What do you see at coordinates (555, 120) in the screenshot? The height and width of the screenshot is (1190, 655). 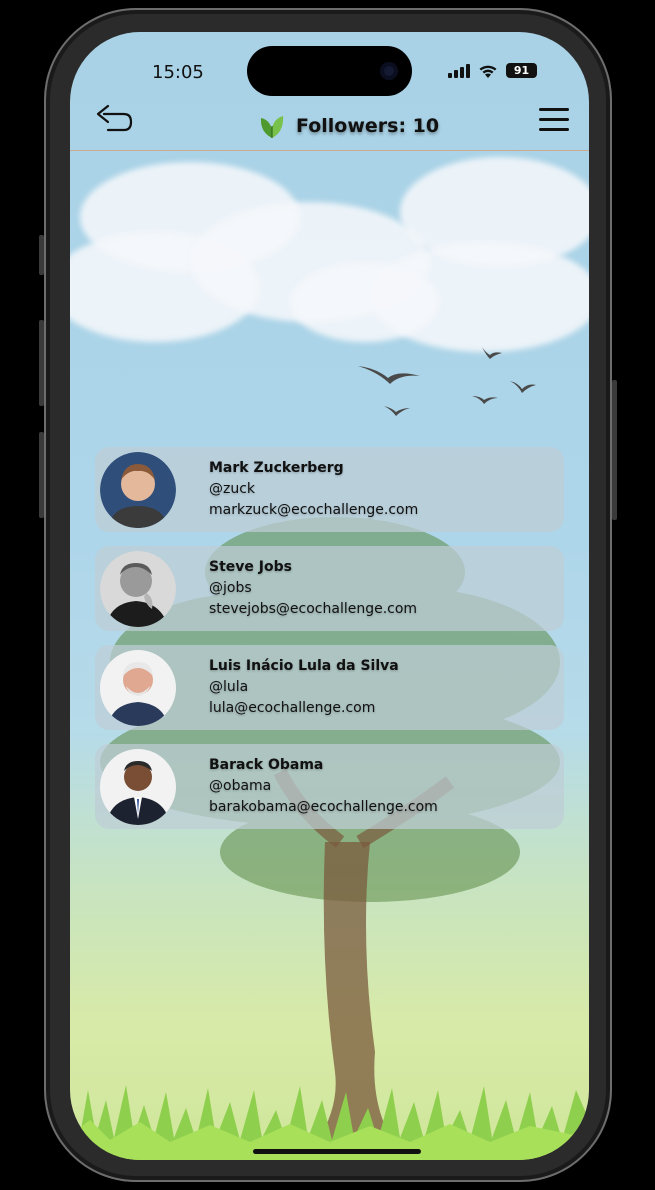 I see `hamburger-menu-icon` at bounding box center [555, 120].